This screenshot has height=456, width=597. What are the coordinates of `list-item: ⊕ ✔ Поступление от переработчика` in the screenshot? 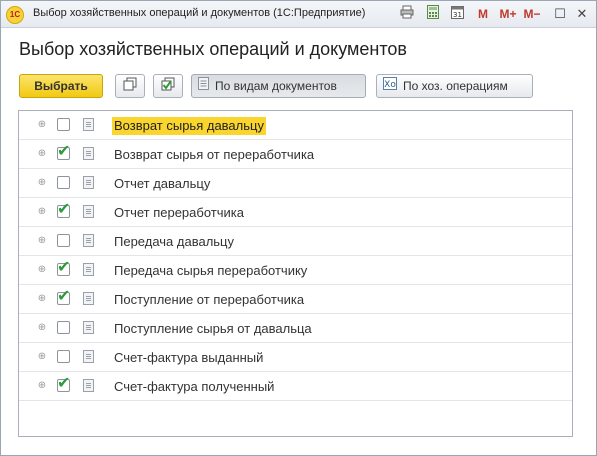 It's located at (295, 299).